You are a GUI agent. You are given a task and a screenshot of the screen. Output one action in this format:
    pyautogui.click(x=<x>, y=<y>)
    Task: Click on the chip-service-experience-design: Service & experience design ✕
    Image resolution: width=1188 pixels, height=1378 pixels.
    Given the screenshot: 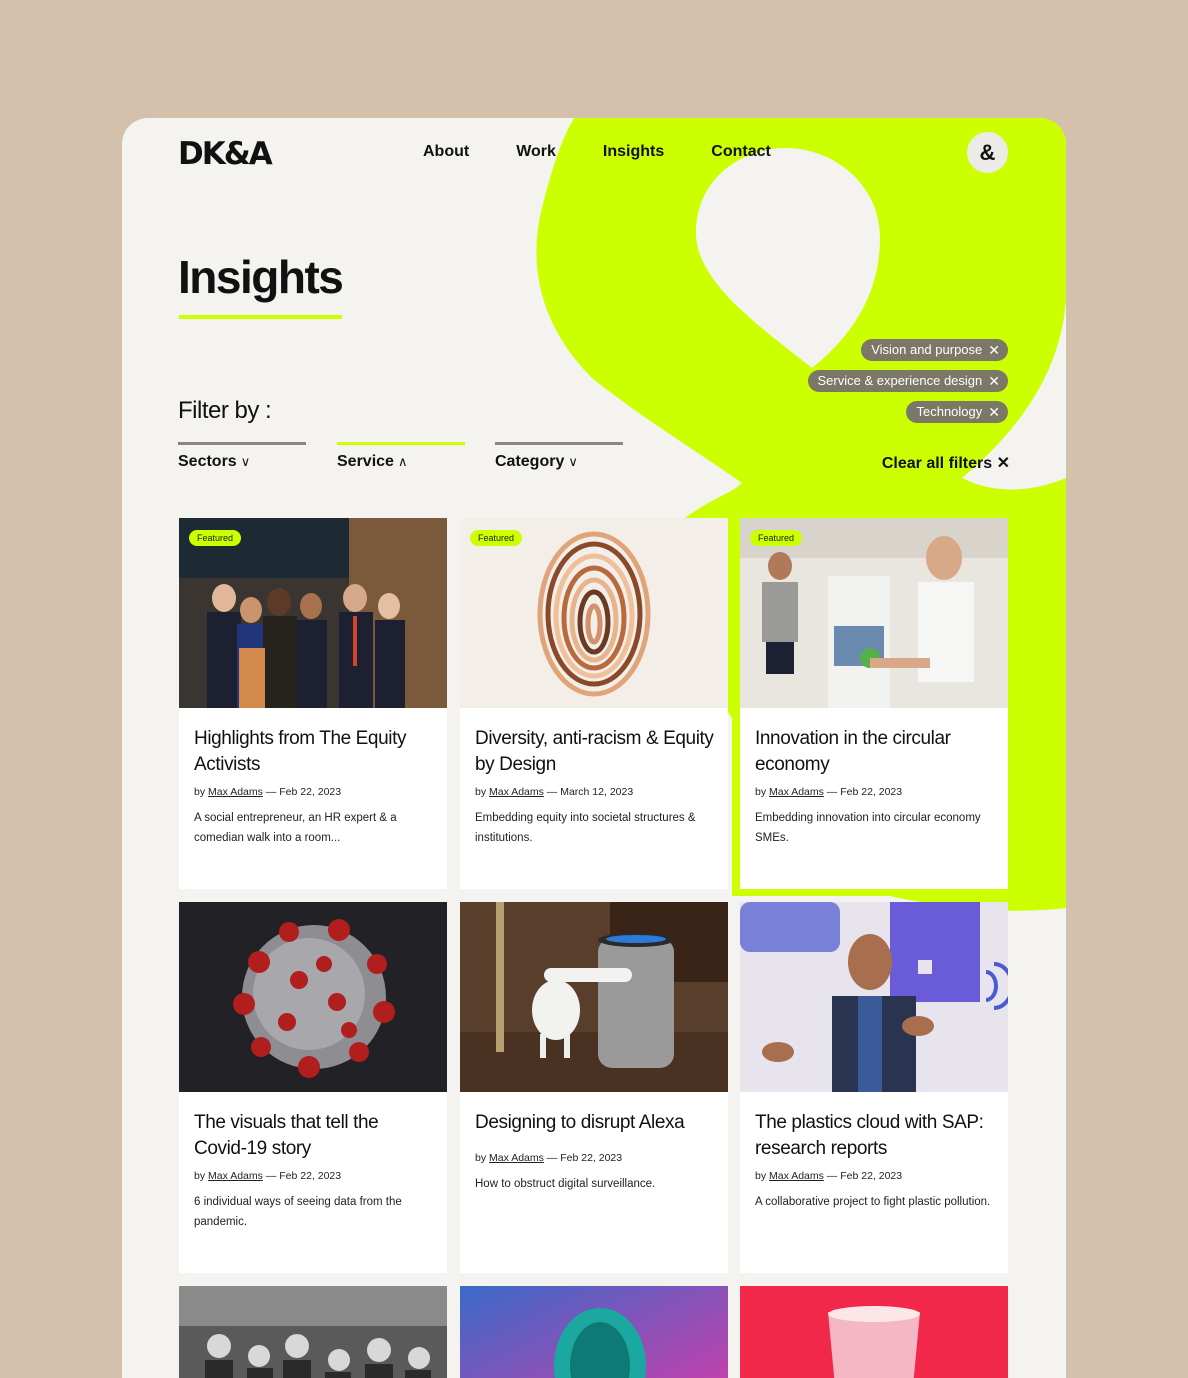 What is the action you would take?
    pyautogui.click(x=907, y=381)
    